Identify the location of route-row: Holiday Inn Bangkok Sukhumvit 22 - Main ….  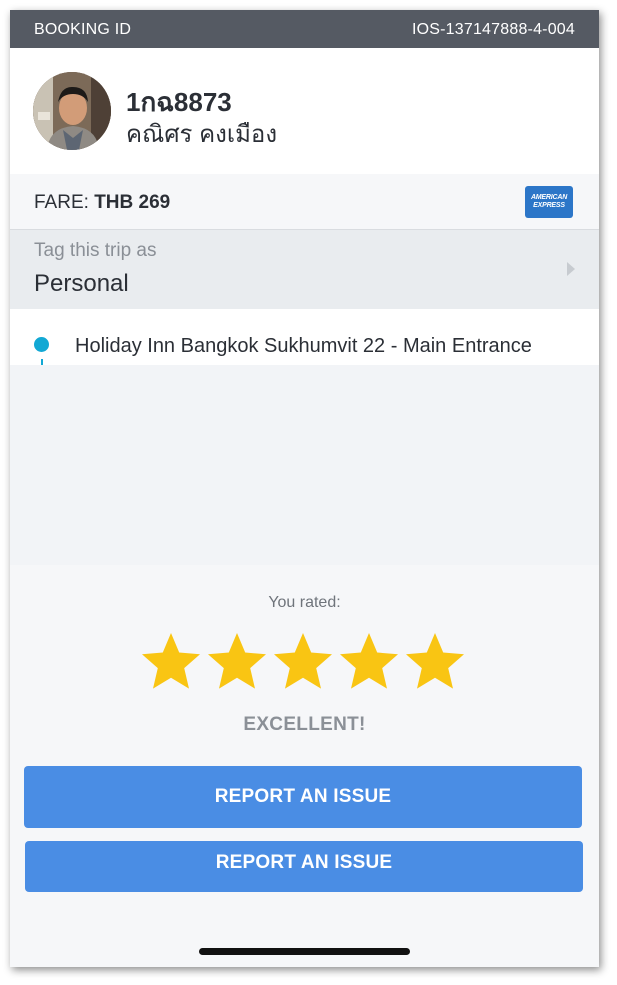
(304, 337).